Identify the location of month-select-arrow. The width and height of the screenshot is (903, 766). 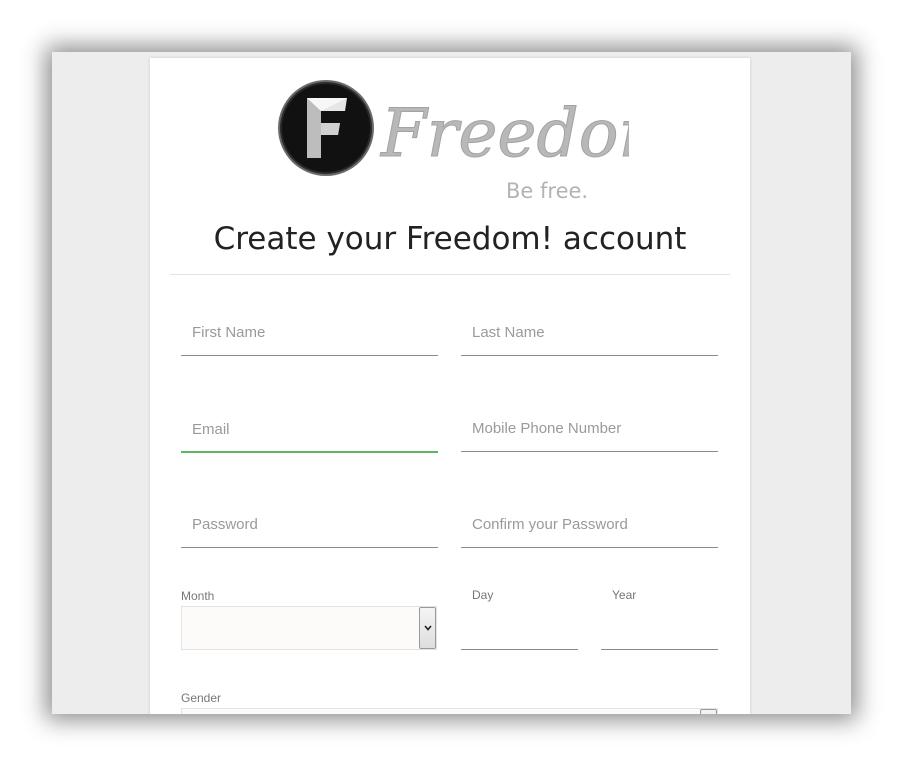
(427, 628).